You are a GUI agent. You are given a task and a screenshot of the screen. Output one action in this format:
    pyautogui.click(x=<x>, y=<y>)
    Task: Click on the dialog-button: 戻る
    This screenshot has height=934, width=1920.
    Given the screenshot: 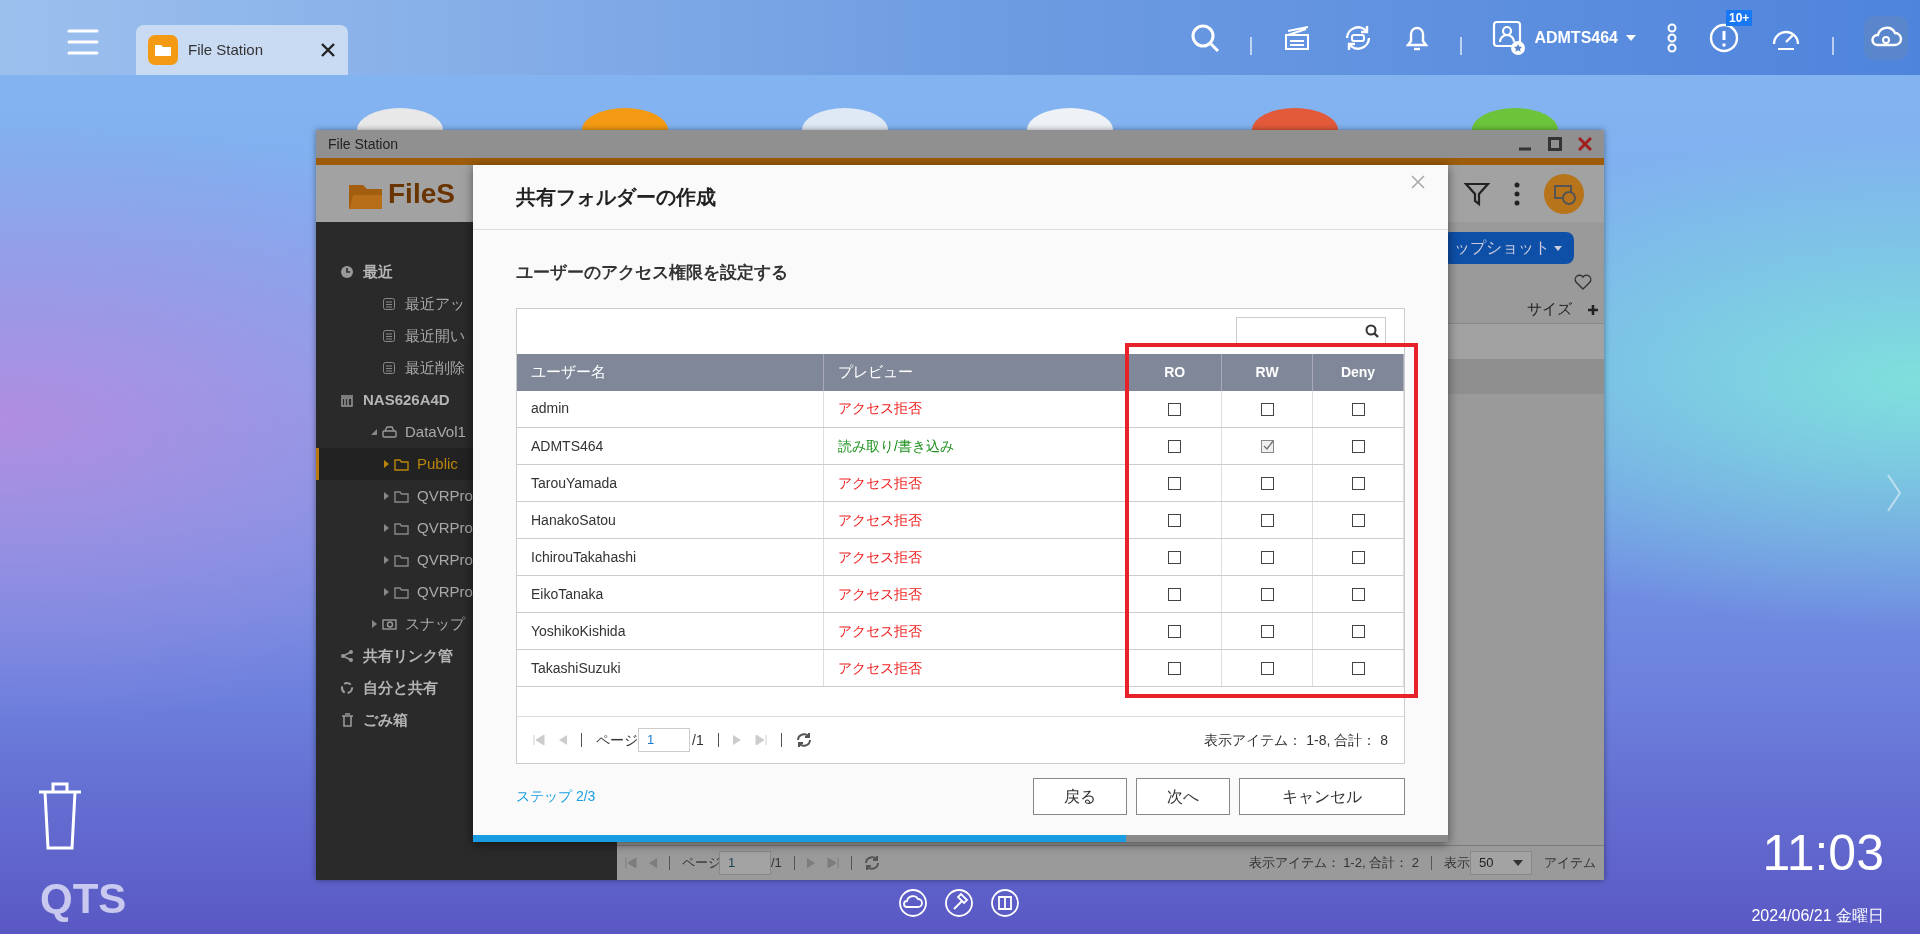 What is the action you would take?
    pyautogui.click(x=1080, y=796)
    